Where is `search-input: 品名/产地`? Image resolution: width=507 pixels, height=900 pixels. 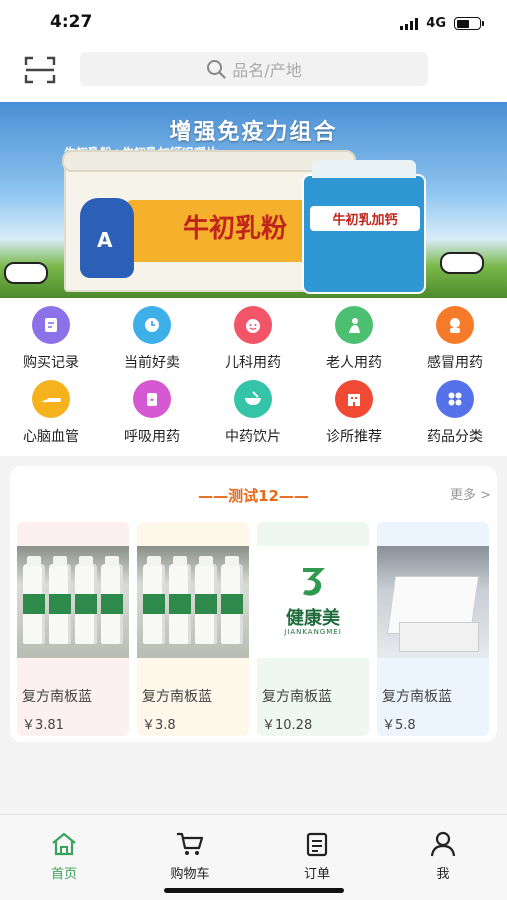 search-input: 品名/产地 is located at coordinates (254, 69).